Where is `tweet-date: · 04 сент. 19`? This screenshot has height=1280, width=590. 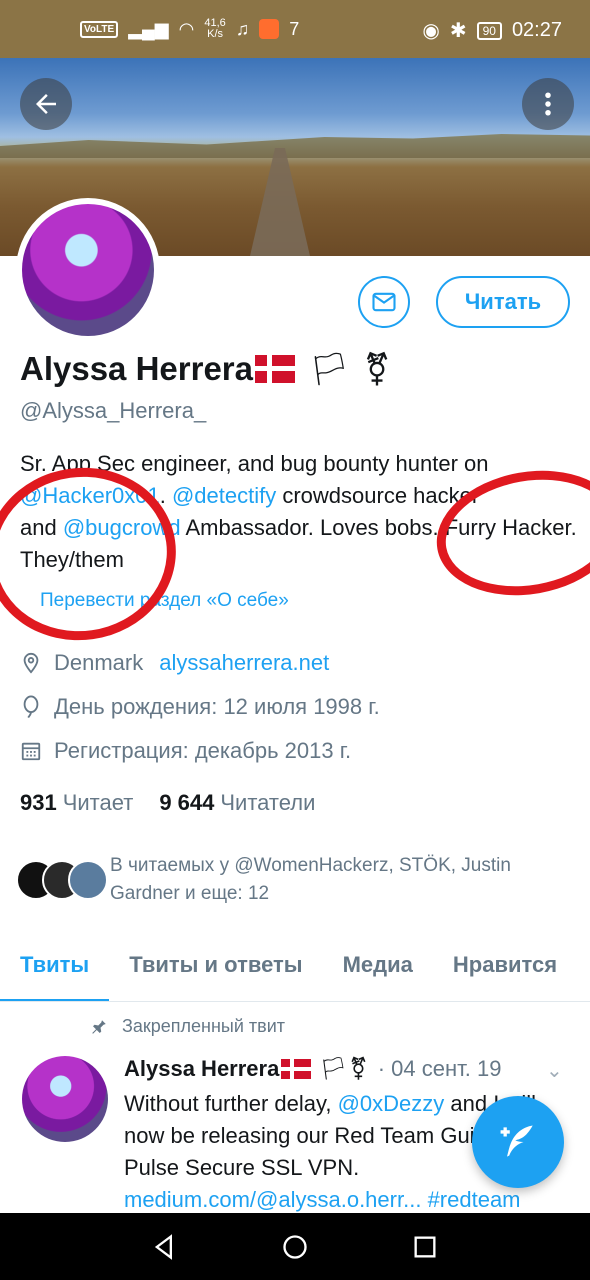
tweet-date: · 04 сент. 19 is located at coordinates (439, 1068).